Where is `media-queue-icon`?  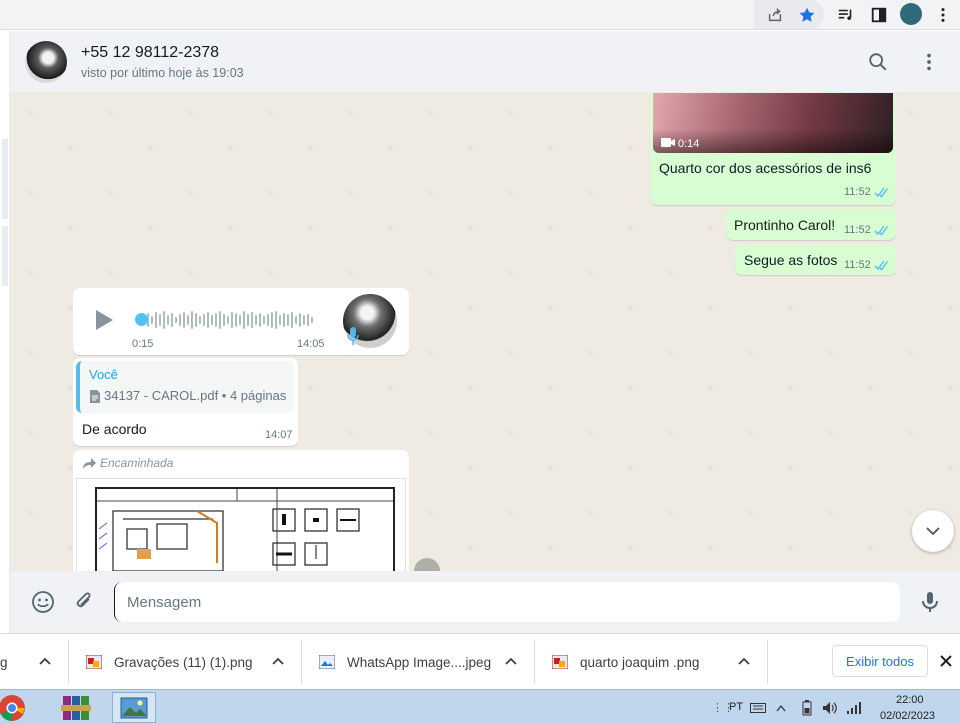 media-queue-icon is located at coordinates (846, 15).